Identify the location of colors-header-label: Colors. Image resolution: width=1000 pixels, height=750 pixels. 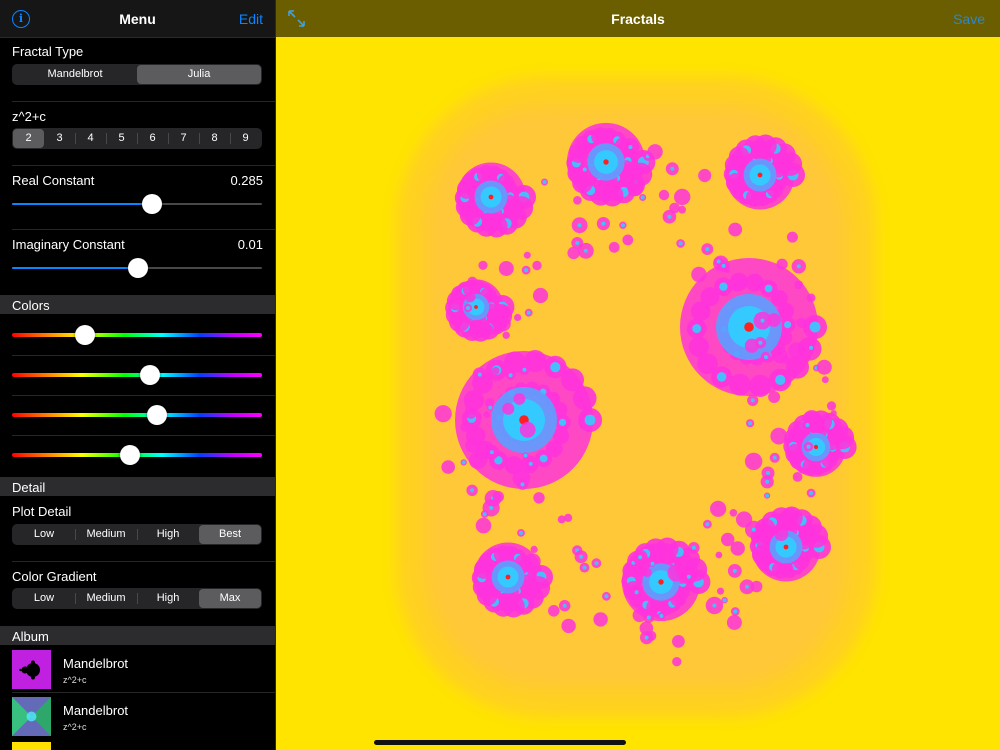
(31, 305).